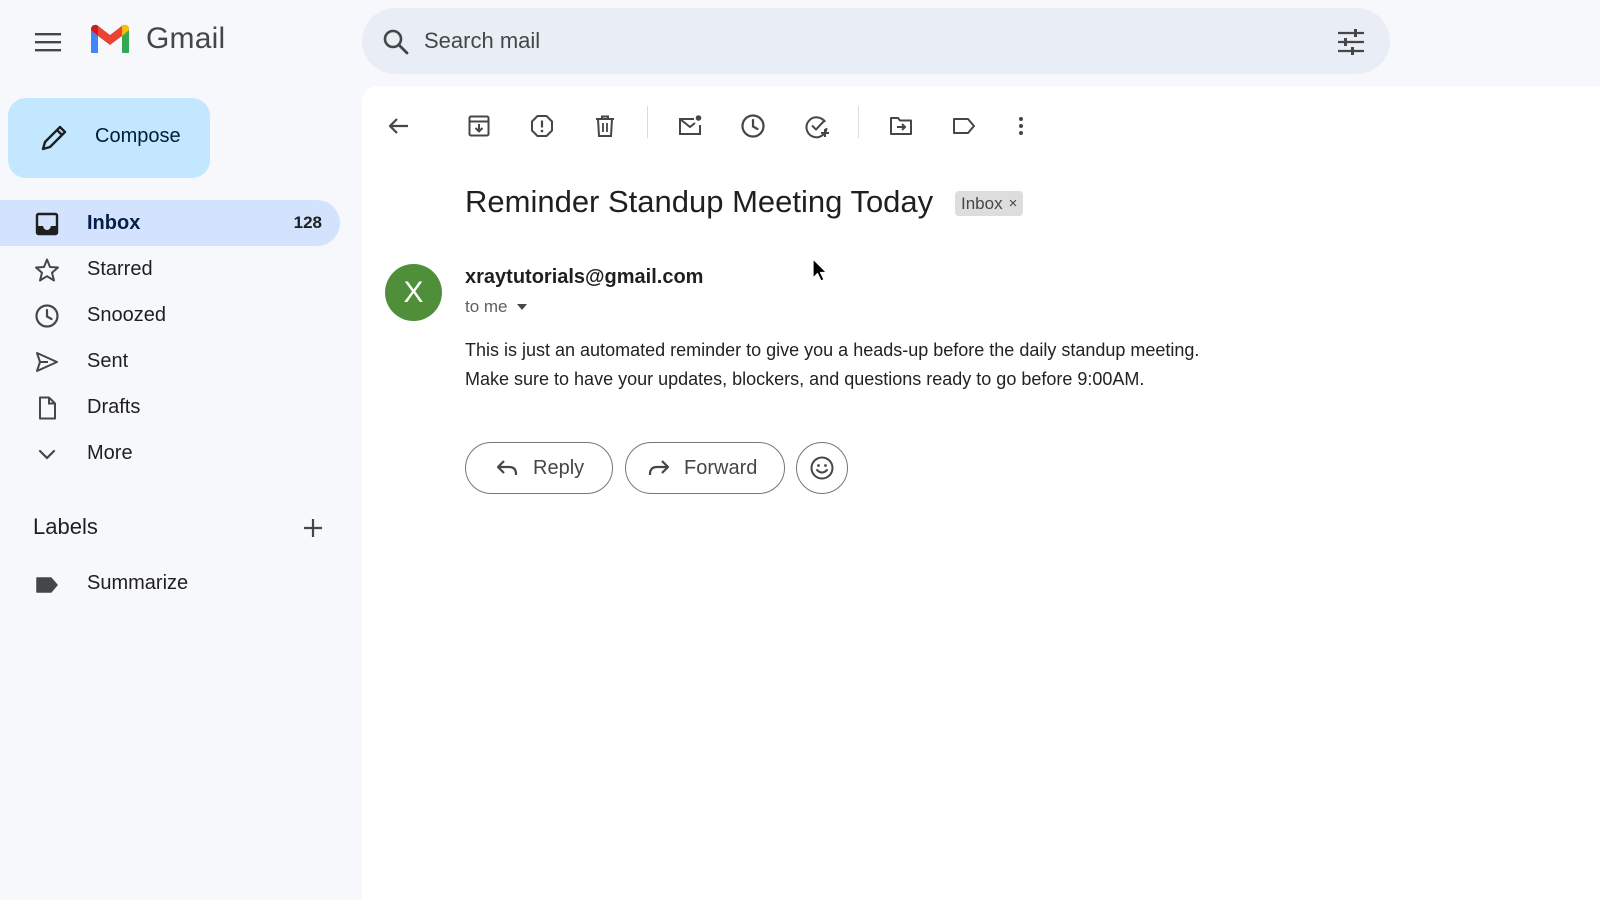 Image resolution: width=1600 pixels, height=900 pixels. I want to click on move-to-icon, so click(901, 126).